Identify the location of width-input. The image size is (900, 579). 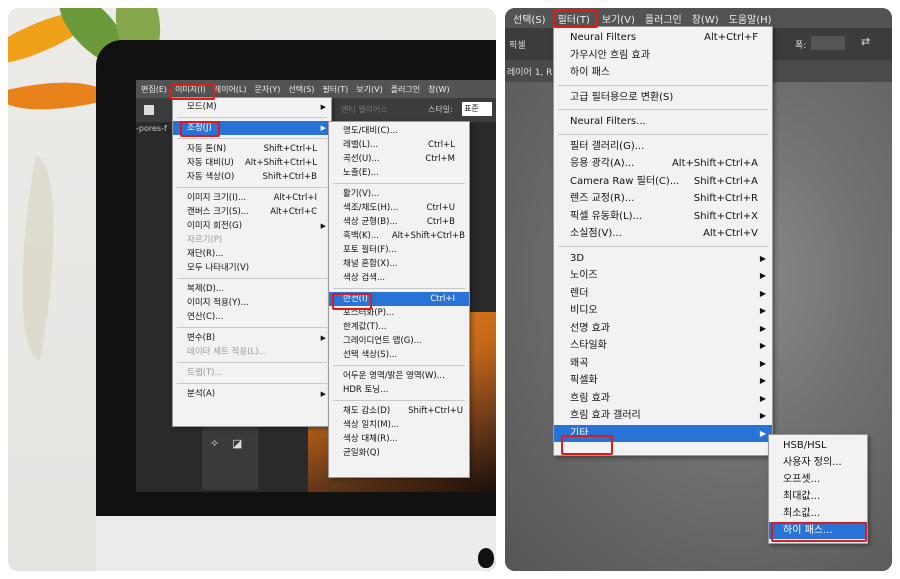
(828, 43).